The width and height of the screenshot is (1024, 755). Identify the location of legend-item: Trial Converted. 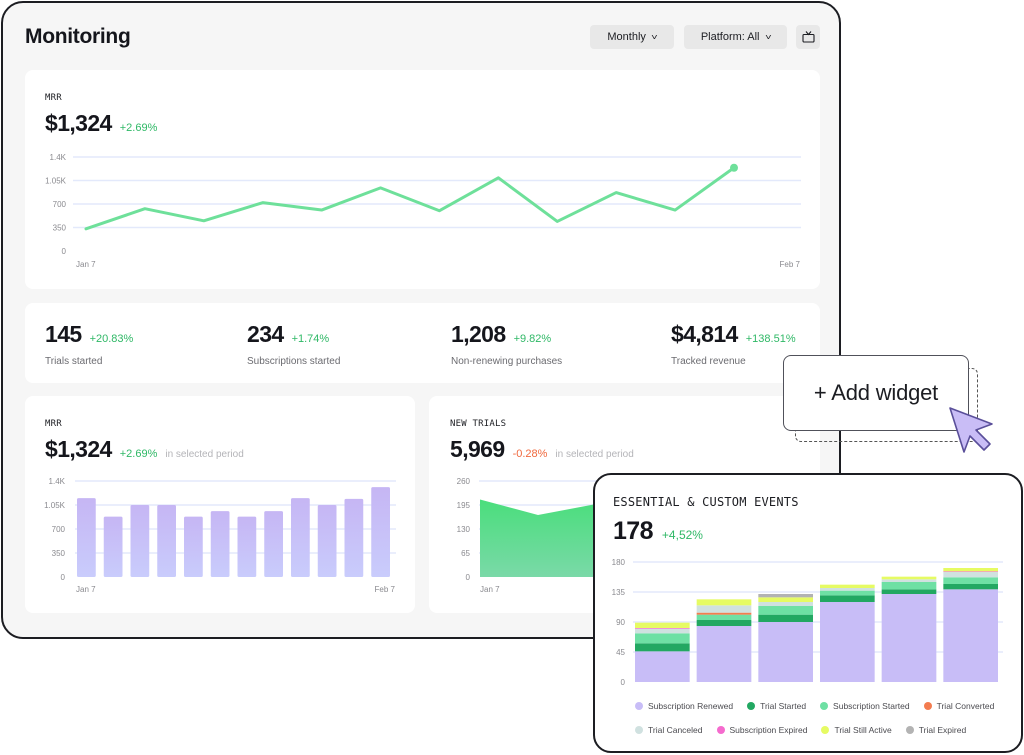
(959, 706).